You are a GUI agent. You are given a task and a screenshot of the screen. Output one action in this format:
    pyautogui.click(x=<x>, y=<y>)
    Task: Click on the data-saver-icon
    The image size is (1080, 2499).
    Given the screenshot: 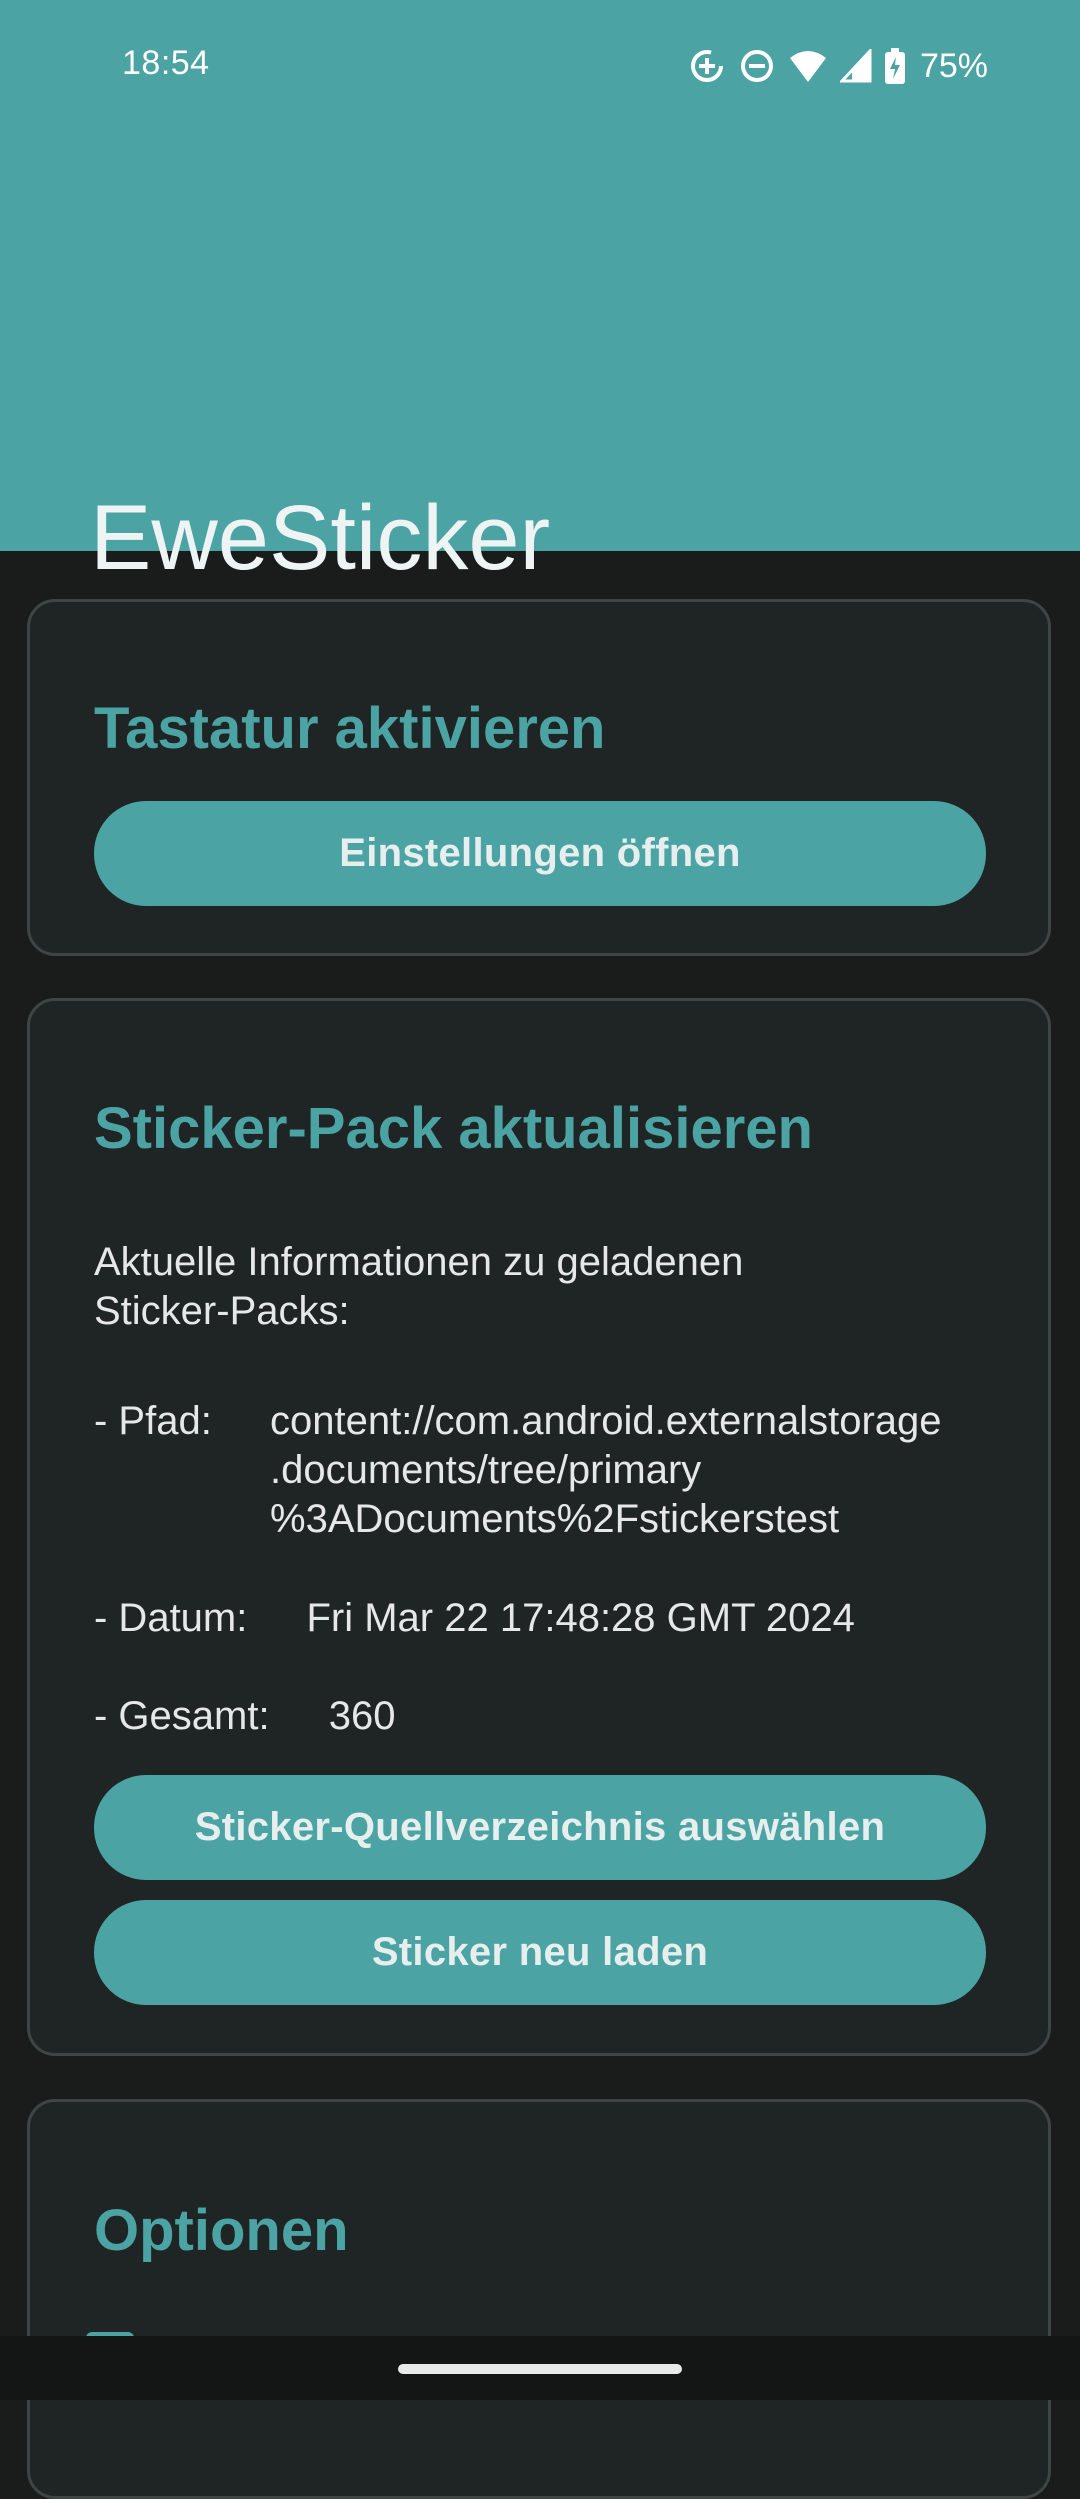 What is the action you would take?
    pyautogui.click(x=707, y=66)
    